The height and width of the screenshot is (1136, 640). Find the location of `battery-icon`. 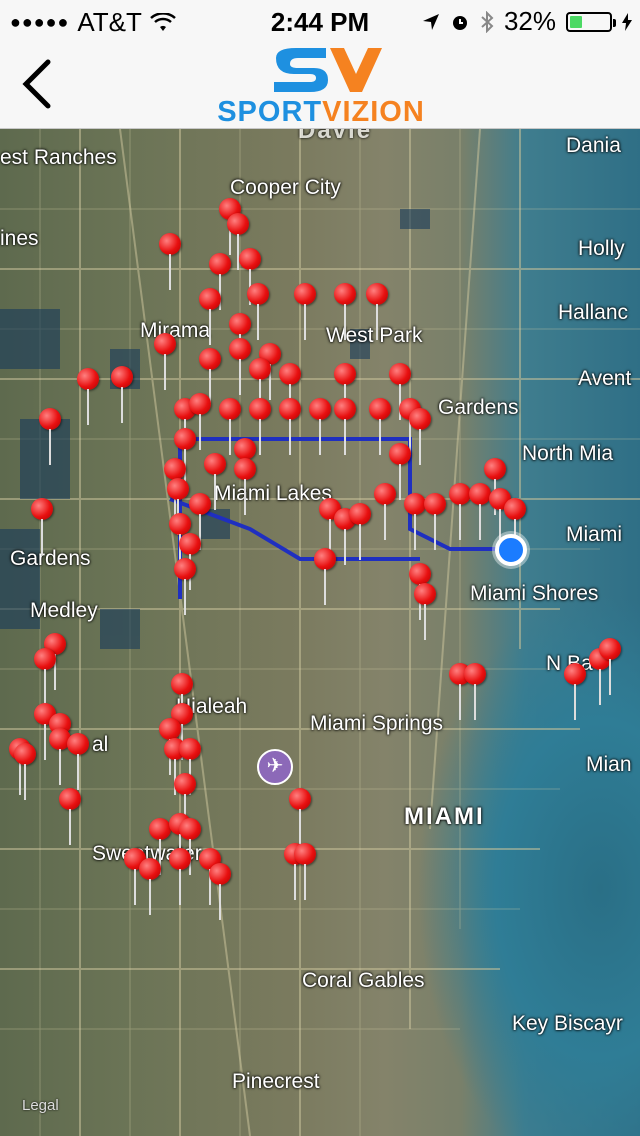

battery-icon is located at coordinates (591, 21).